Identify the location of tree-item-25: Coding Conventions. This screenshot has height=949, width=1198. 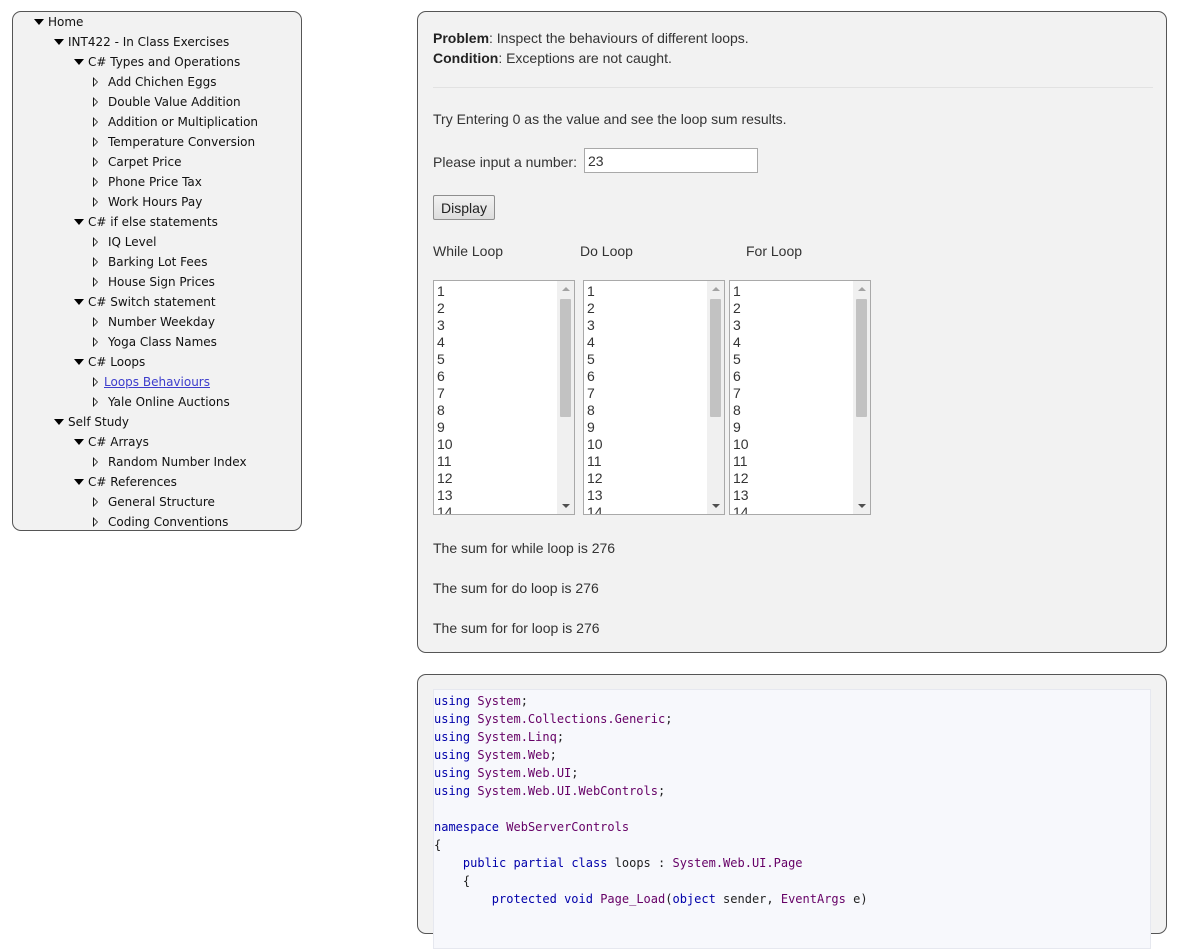
(157, 521).